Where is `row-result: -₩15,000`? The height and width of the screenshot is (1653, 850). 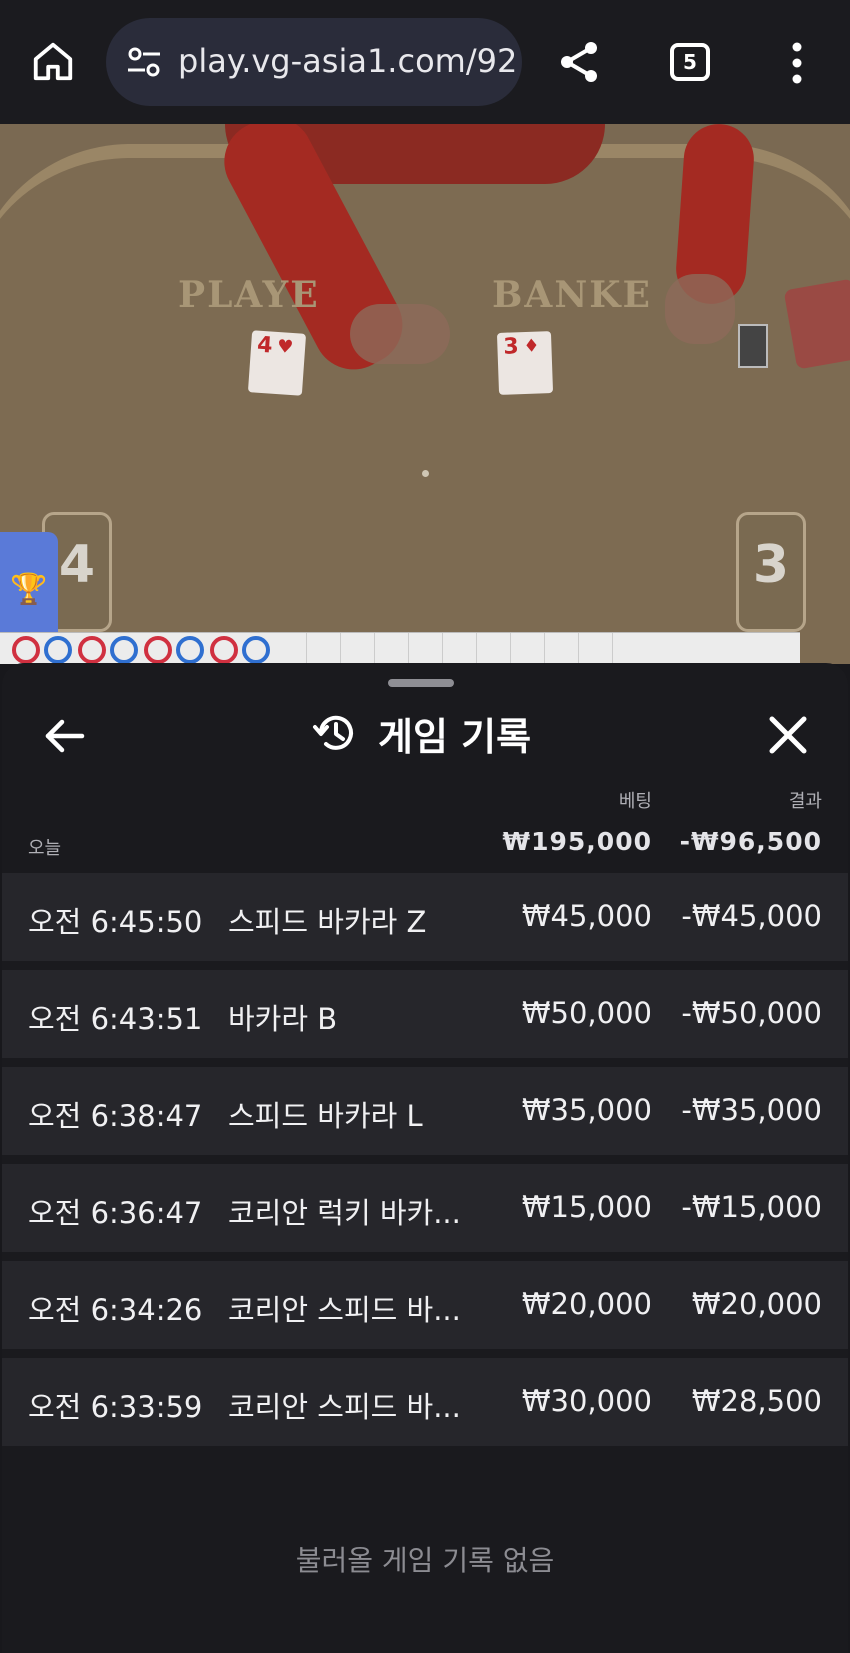
row-result: -₩15,000 is located at coordinates (751, 1207).